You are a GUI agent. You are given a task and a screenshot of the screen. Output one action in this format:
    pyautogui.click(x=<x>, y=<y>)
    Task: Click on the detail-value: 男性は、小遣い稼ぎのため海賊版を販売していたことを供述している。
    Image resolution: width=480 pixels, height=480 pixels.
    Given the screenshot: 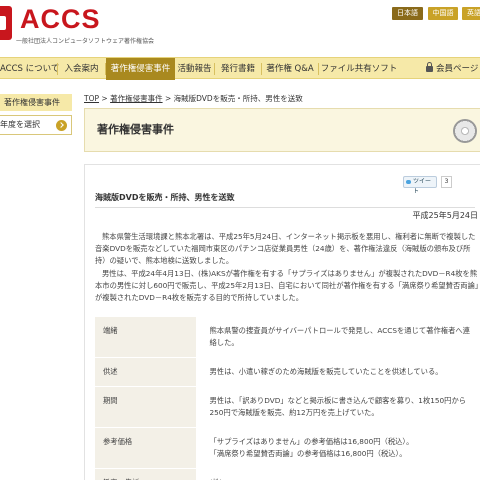 What is the action you would take?
    pyautogui.click(x=337, y=372)
    